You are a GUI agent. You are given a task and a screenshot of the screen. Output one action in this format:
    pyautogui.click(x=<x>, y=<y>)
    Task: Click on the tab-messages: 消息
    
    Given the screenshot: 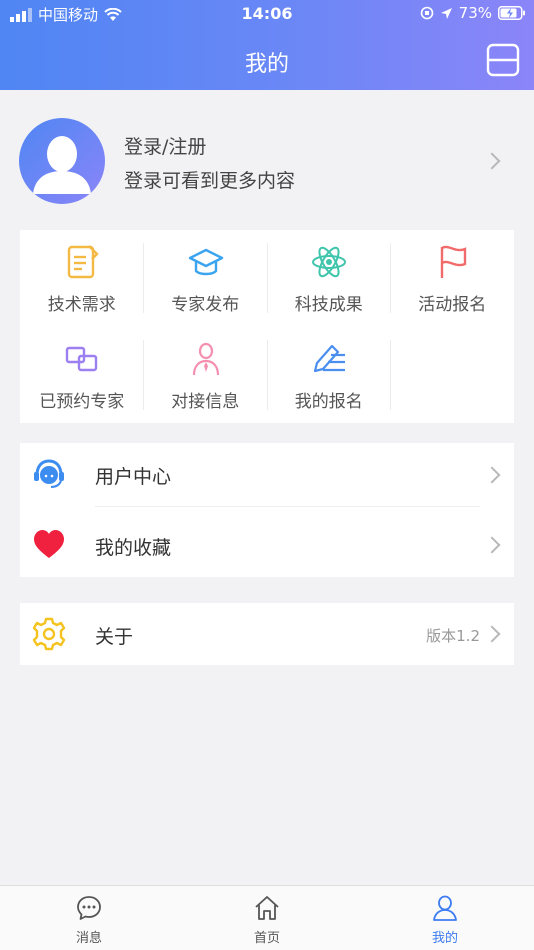 What is the action you would take?
    pyautogui.click(x=89, y=918)
    